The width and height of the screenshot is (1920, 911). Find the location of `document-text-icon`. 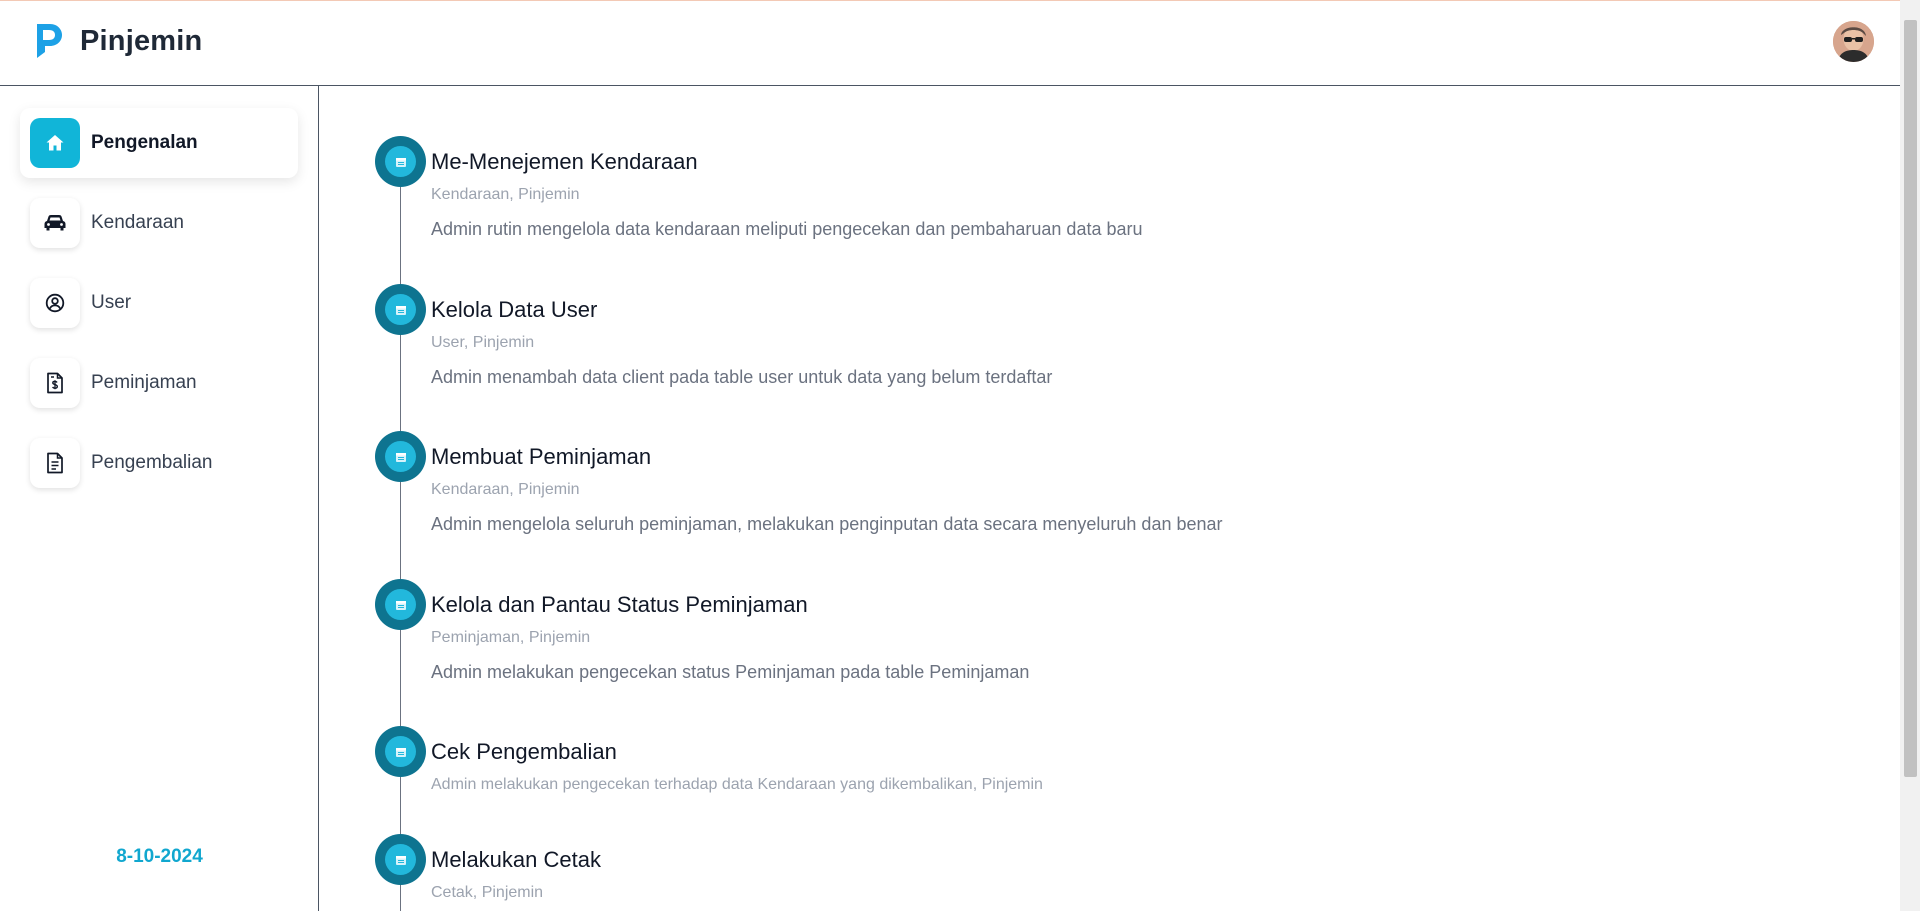

document-text-icon is located at coordinates (55, 463).